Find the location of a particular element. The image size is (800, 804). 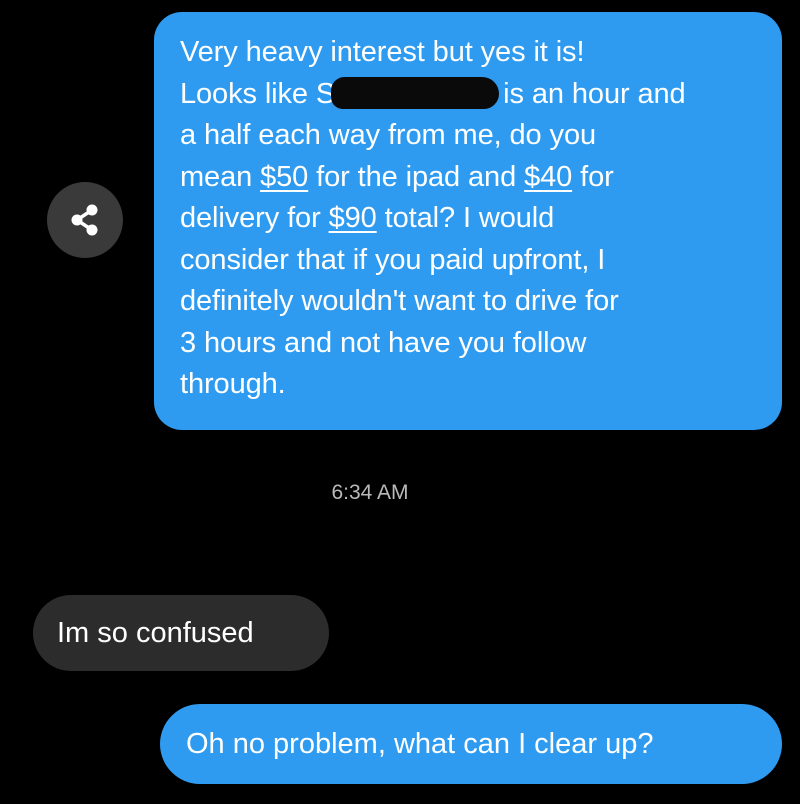

message-line: Very heavy interest but yes it is! is located at coordinates (382, 52).